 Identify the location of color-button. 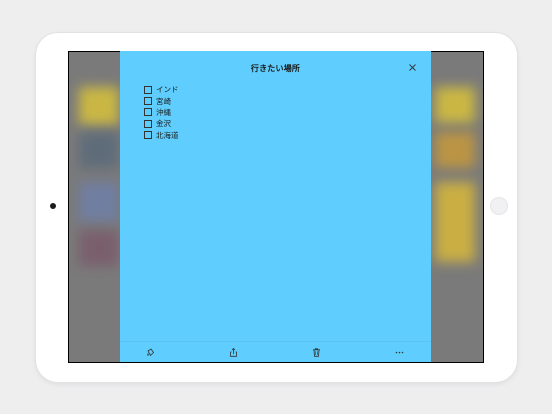
(150, 352).